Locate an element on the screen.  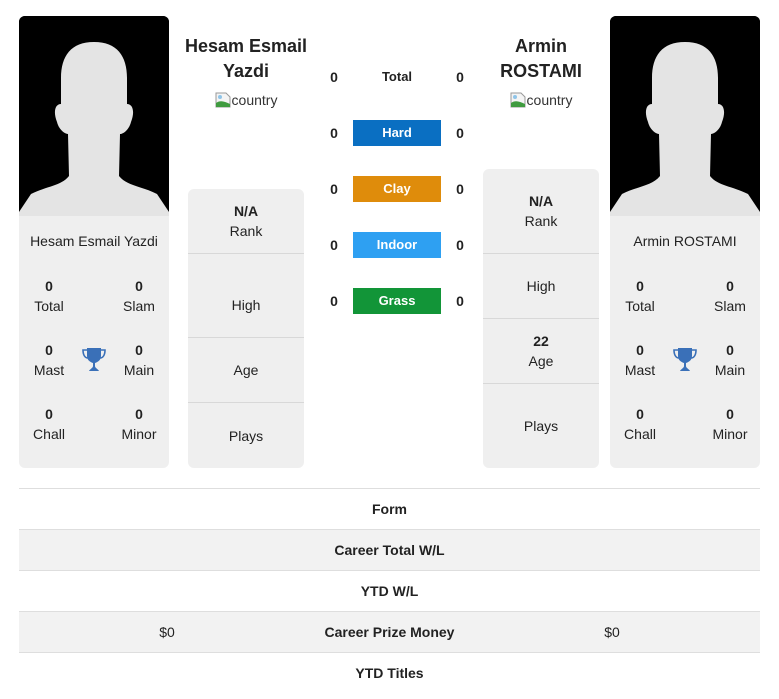
player-left-name: Hesam Esmail Yazdi is located at coordinates (94, 241).